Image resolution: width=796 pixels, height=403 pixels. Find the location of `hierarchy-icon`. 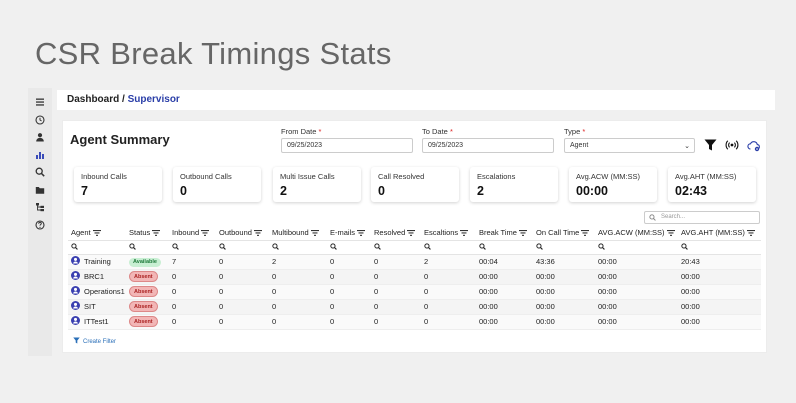

hierarchy-icon is located at coordinates (40, 207).